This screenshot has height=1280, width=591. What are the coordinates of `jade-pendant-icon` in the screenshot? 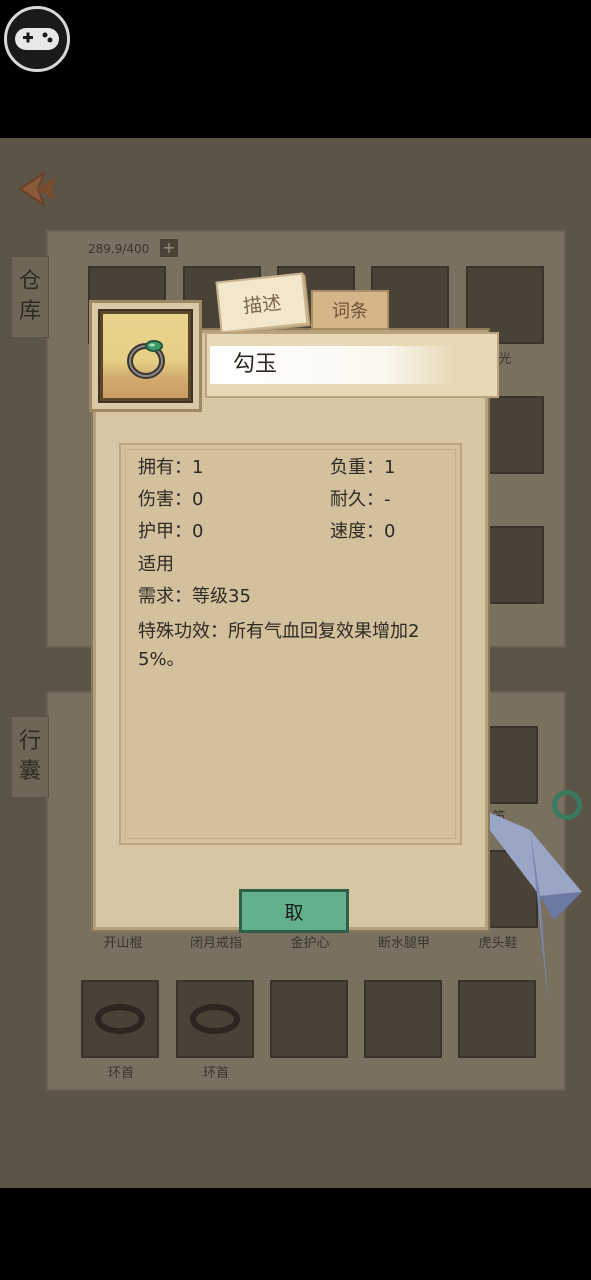 It's located at (567, 805).